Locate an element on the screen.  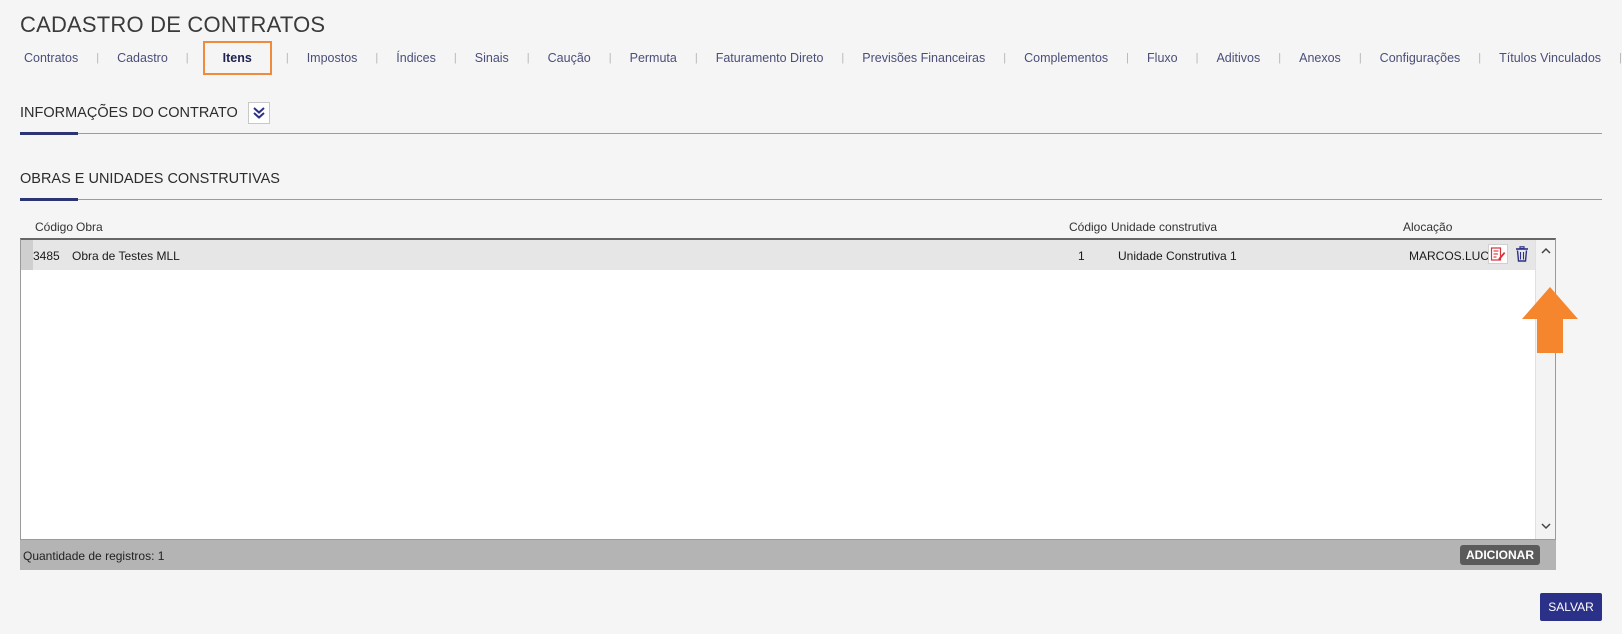
add-button: ADICIONAR is located at coordinates (1500, 555).